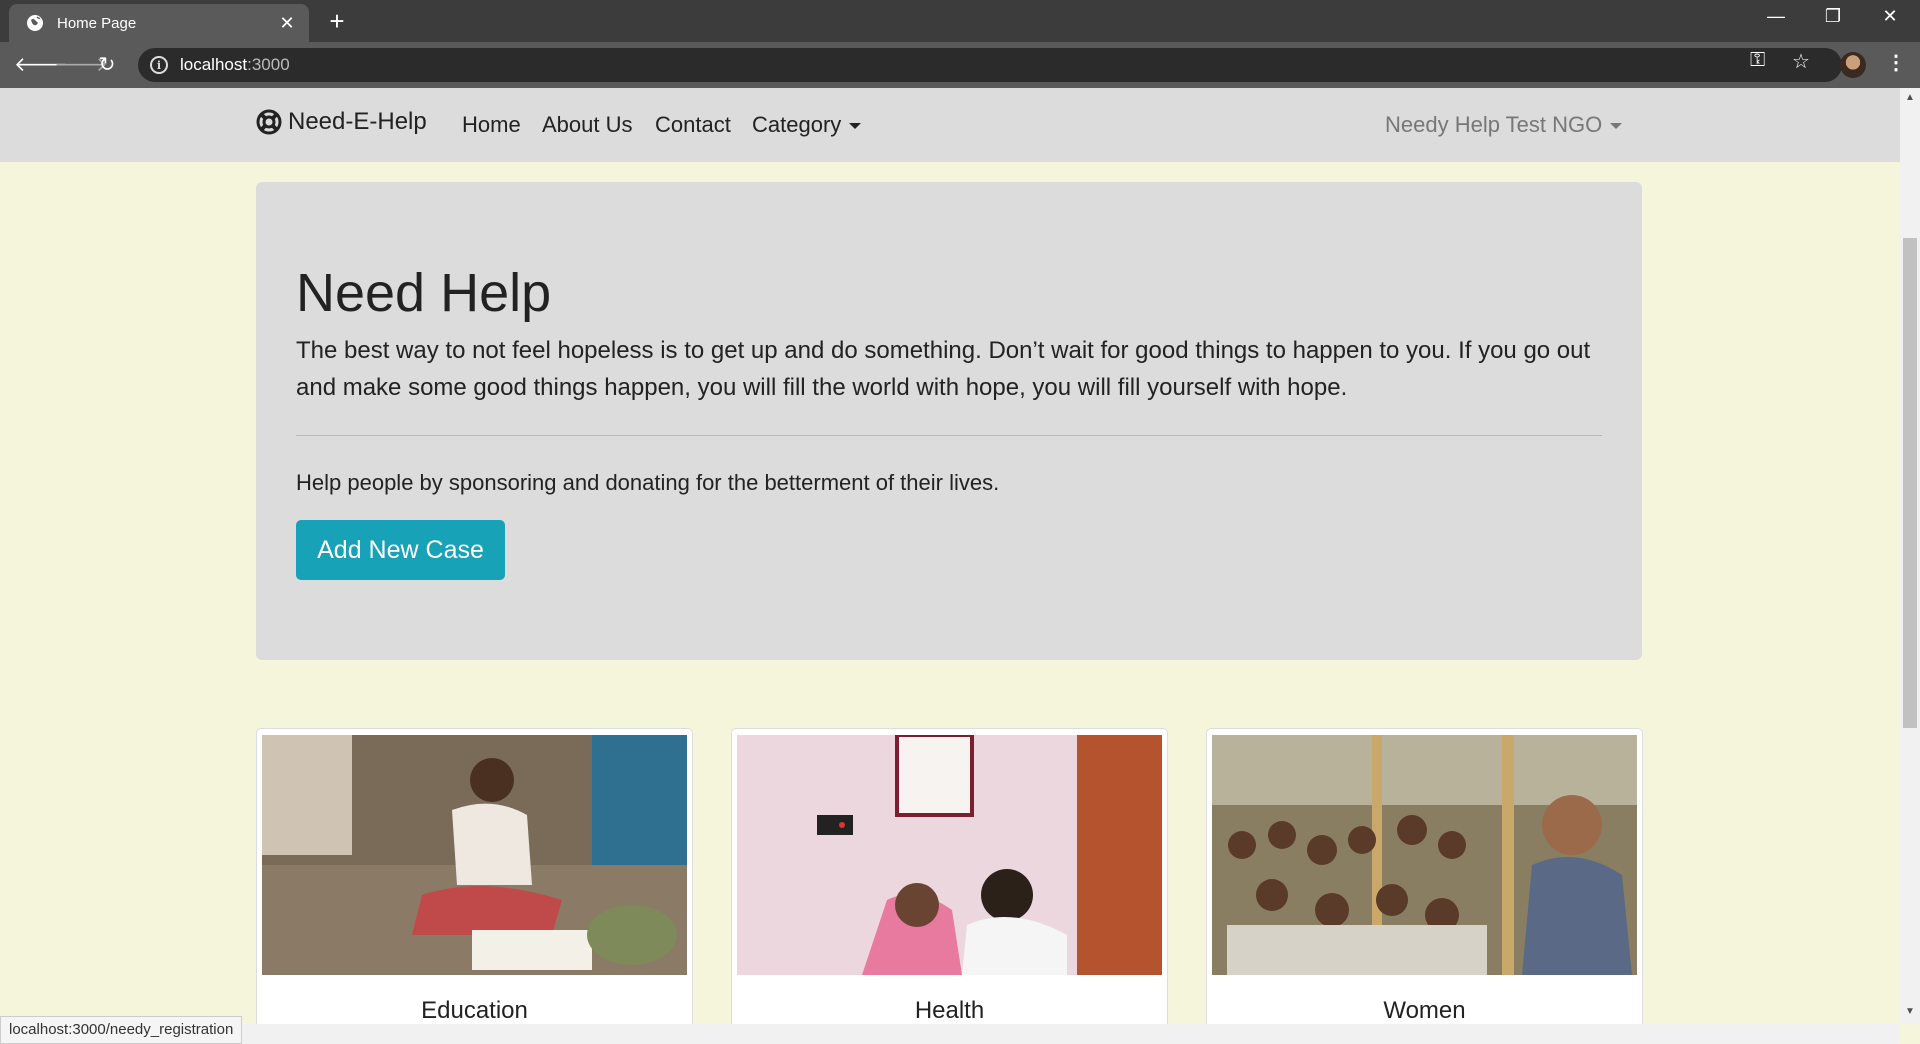 The width and height of the screenshot is (1920, 1044). What do you see at coordinates (400, 550) in the screenshot?
I see `add-new-case-button: Add New Case` at bounding box center [400, 550].